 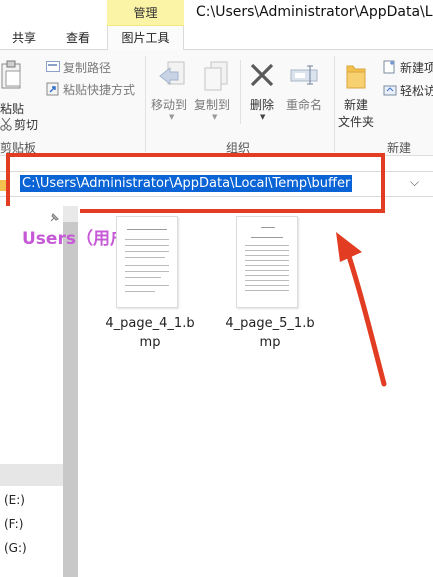 I want to click on annotation-highlight-box, so click(x=195, y=183).